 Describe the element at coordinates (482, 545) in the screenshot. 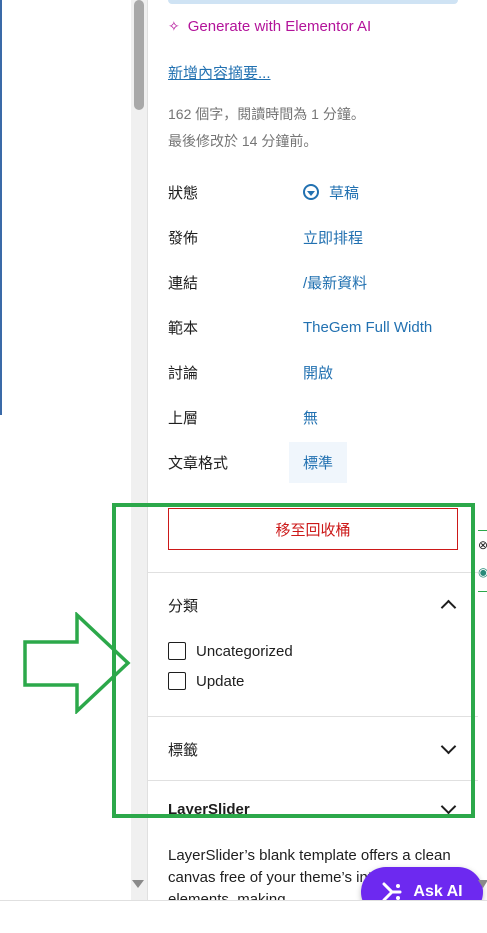

I see `close-circle-icon: ⊗` at that location.